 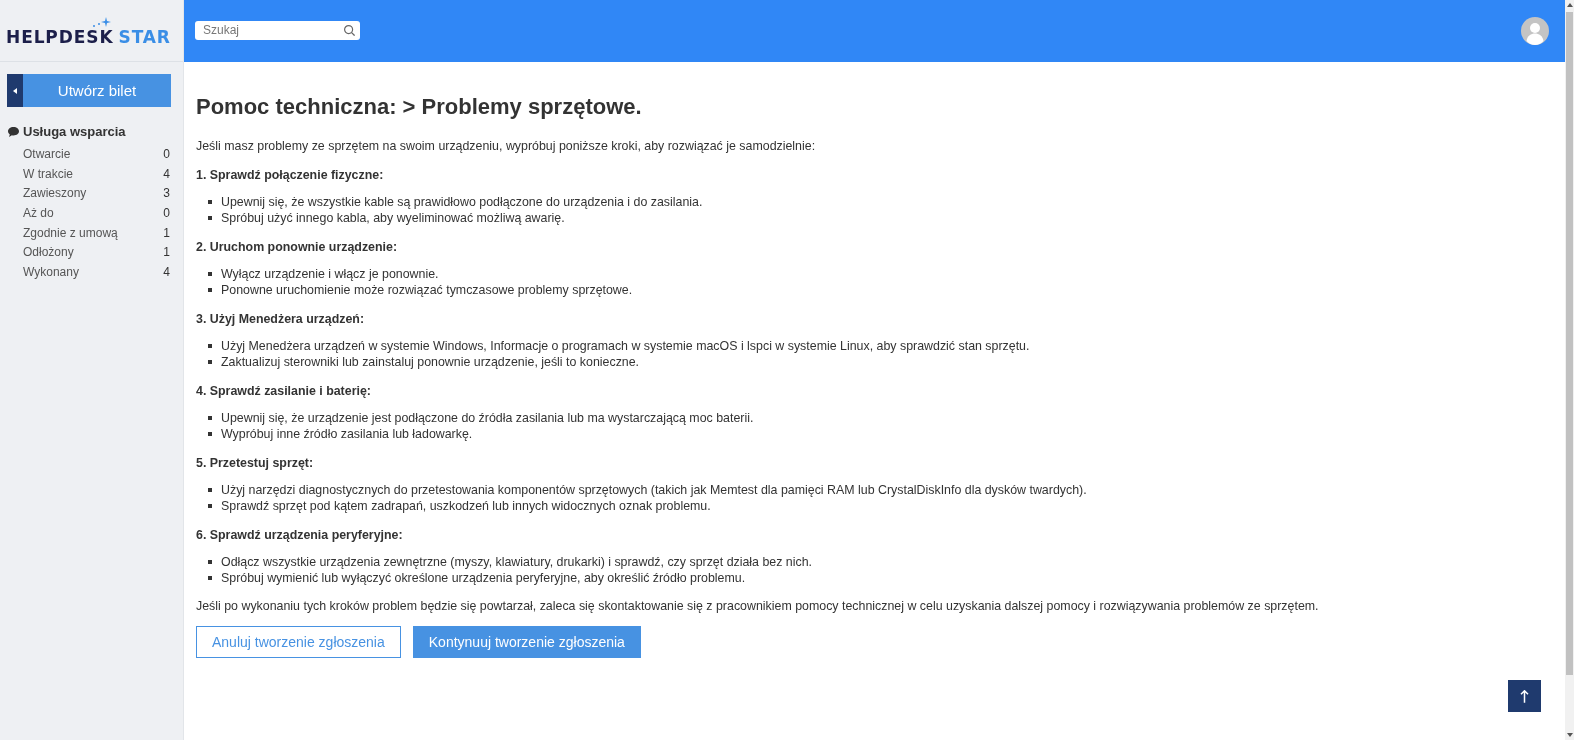 I want to click on step-heading: 6. Sprawdź urządzenia peryferyjne:, so click(x=300, y=535).